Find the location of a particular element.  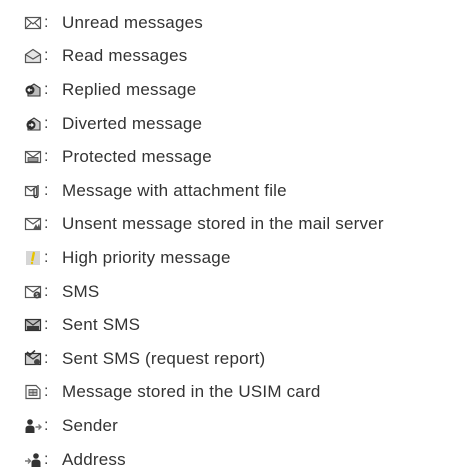

diverted-message-icon is located at coordinates (33, 124).